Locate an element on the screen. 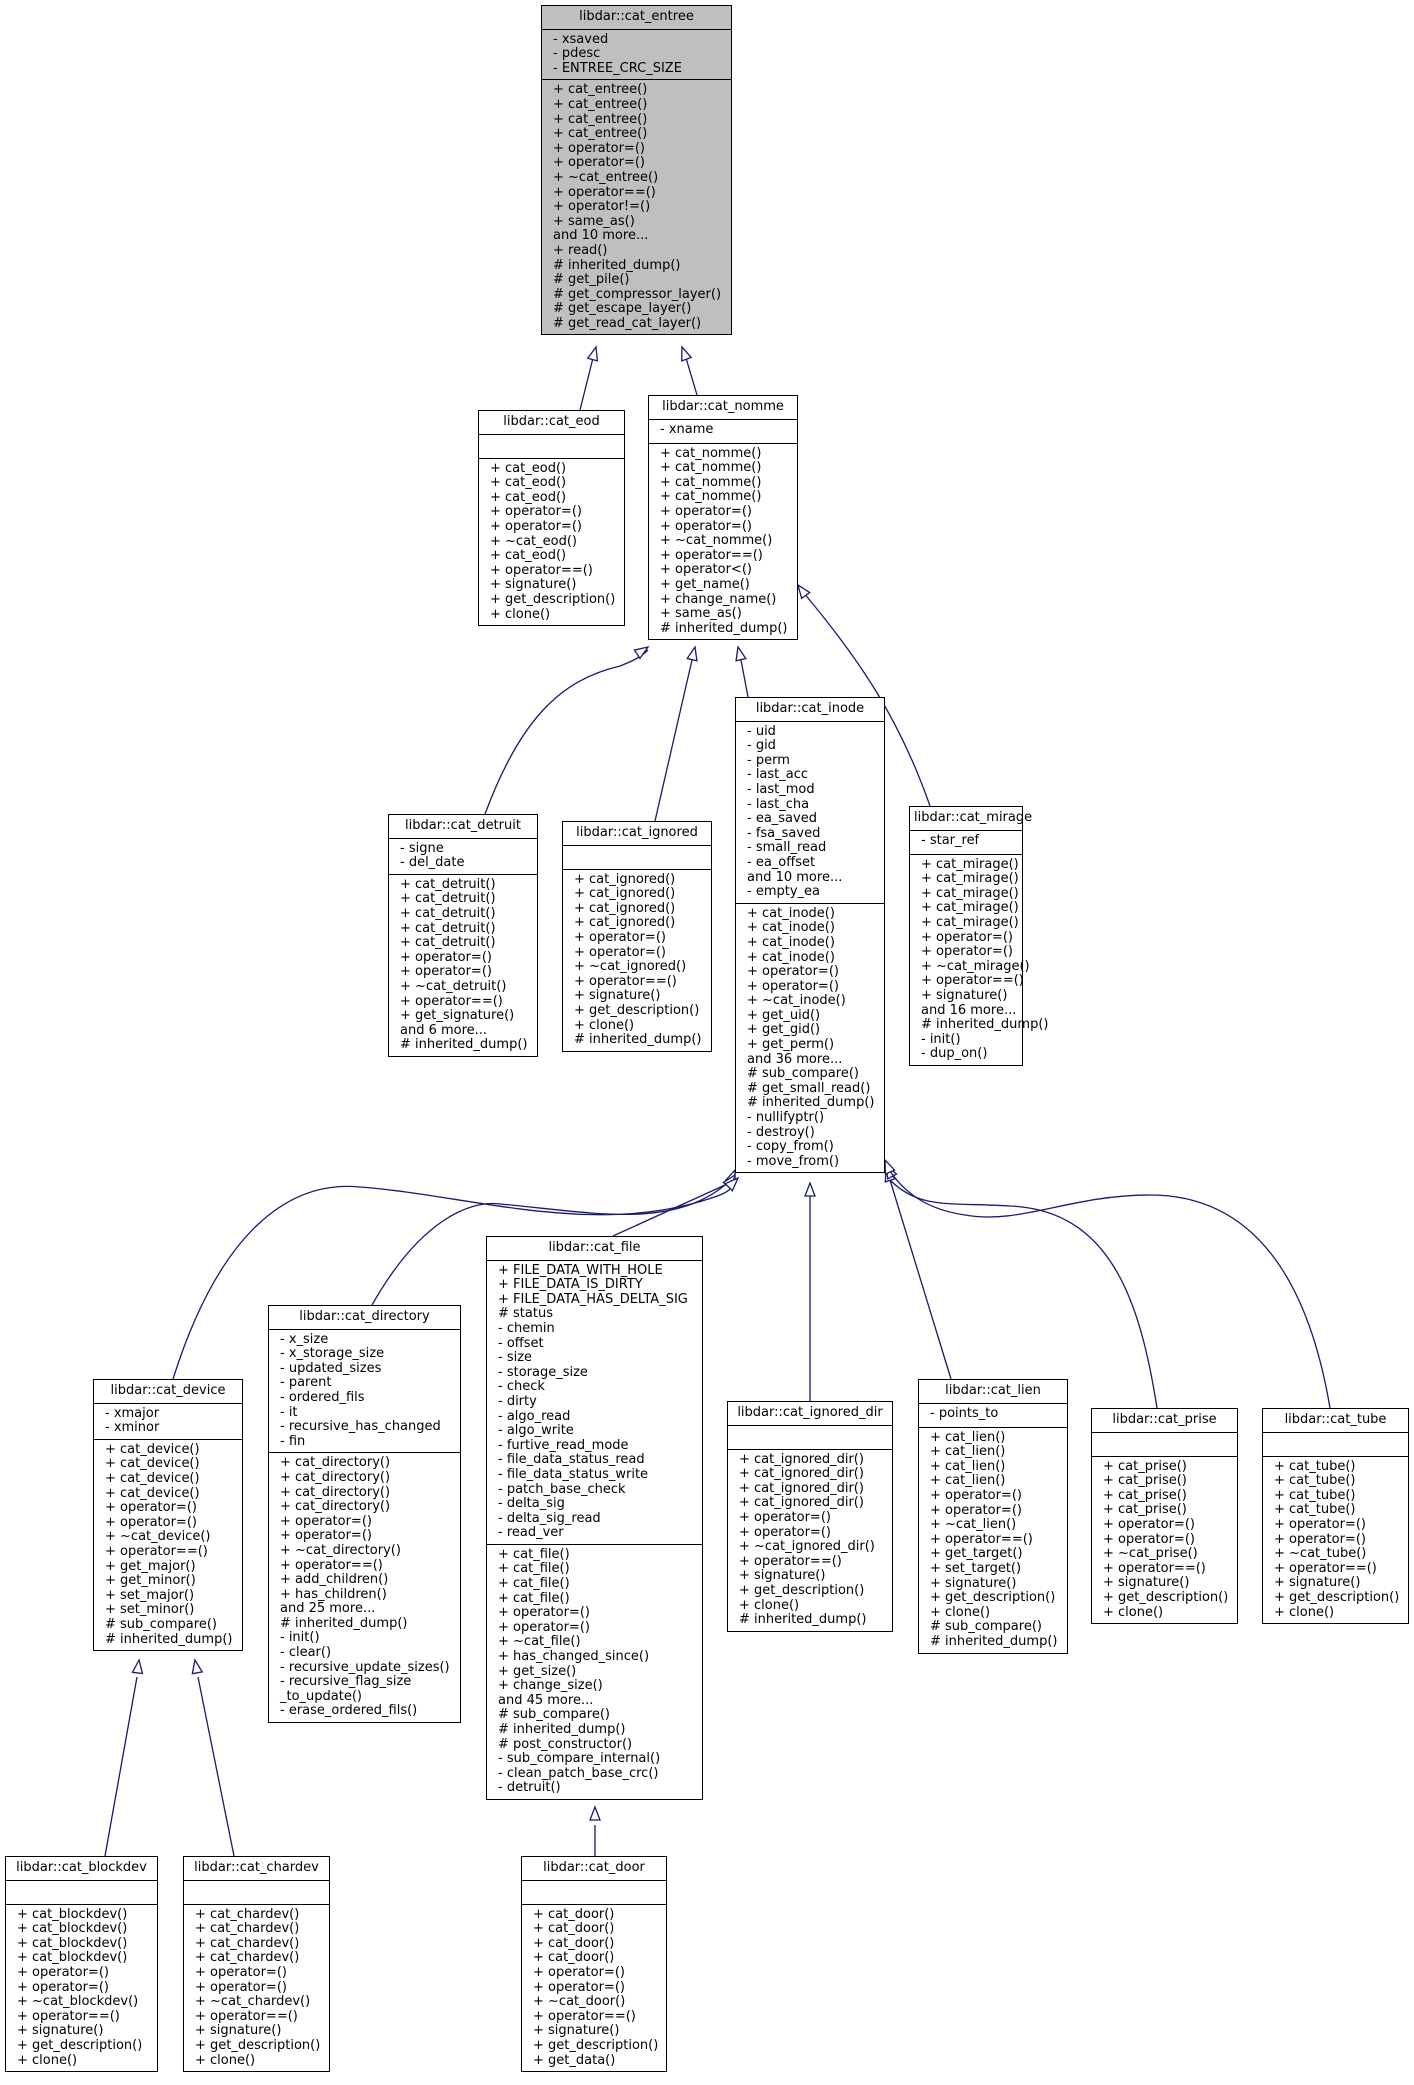 This screenshot has height=2085, width=1414. method-item: + change_size() is located at coordinates (597, 1686).